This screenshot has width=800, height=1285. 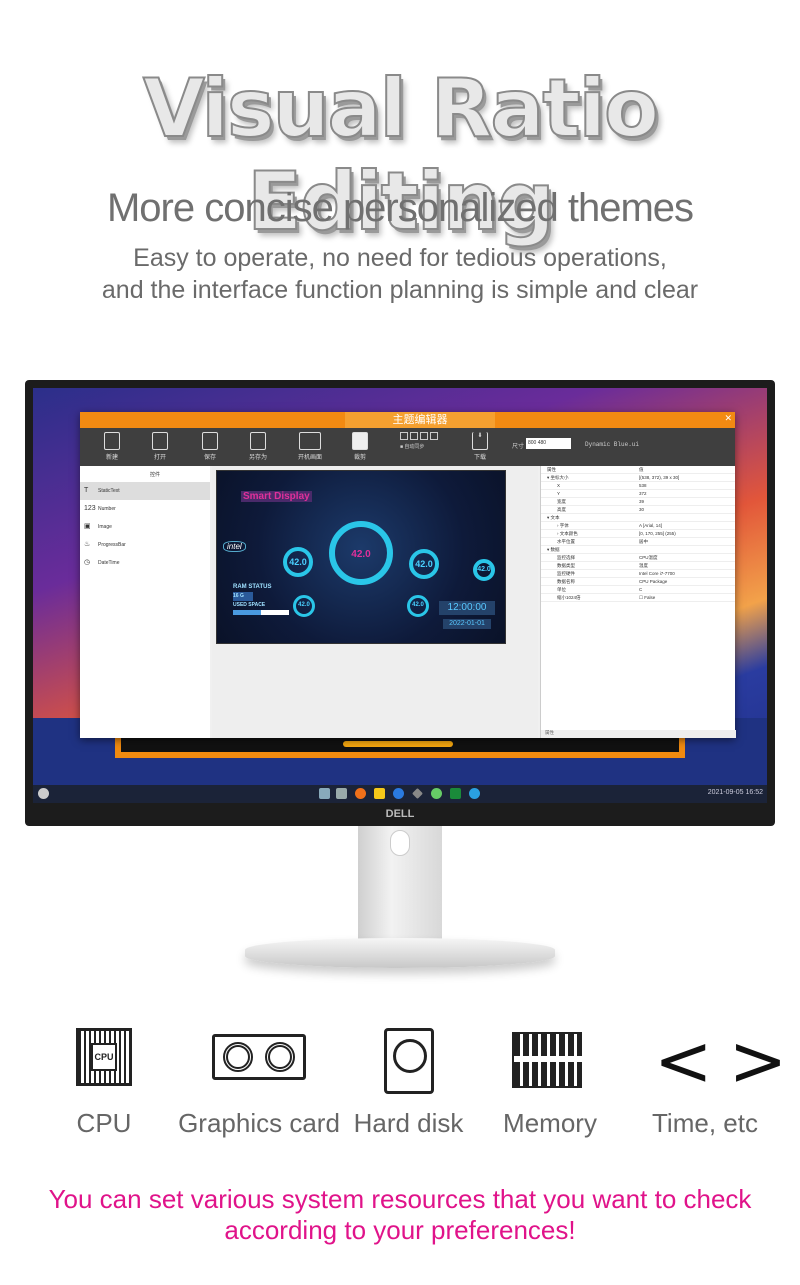 I want to click on component-progressbar: ♨ ProgressBar, so click(x=145, y=545).